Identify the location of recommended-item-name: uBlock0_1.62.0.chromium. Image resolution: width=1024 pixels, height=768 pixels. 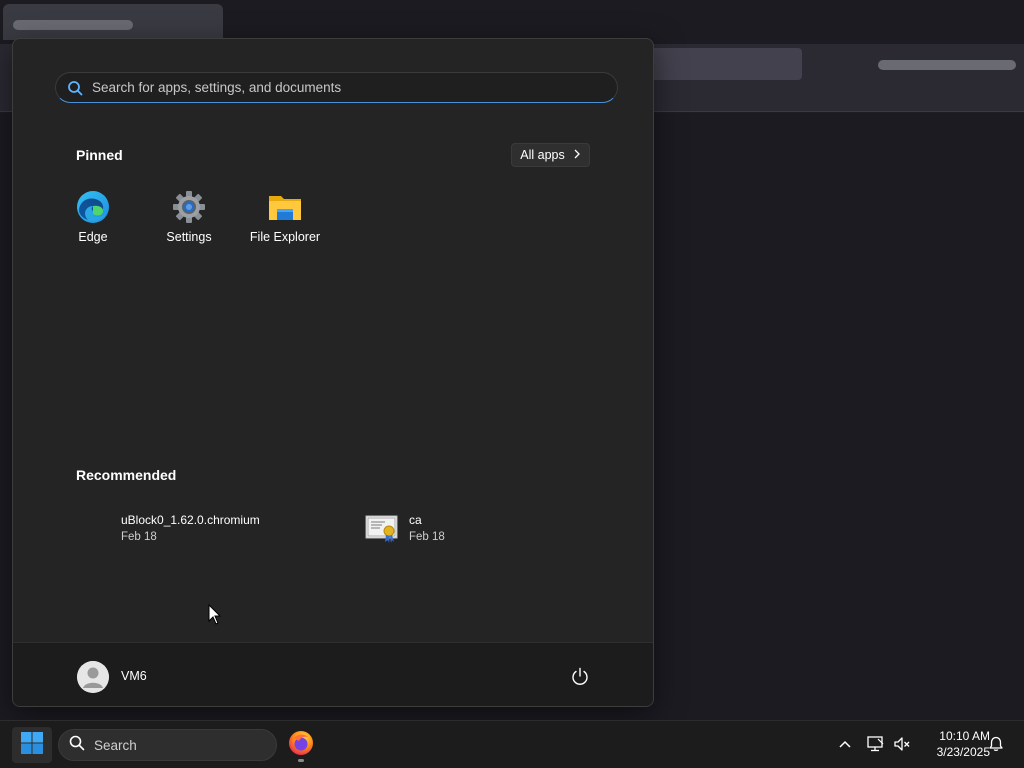
(190, 520).